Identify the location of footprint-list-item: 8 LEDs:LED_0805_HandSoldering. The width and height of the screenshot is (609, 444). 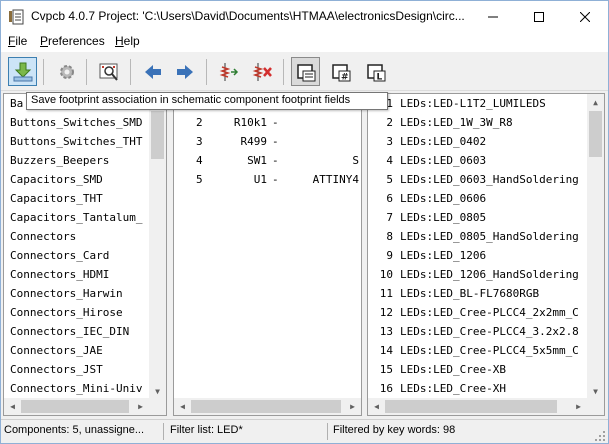
(486, 236).